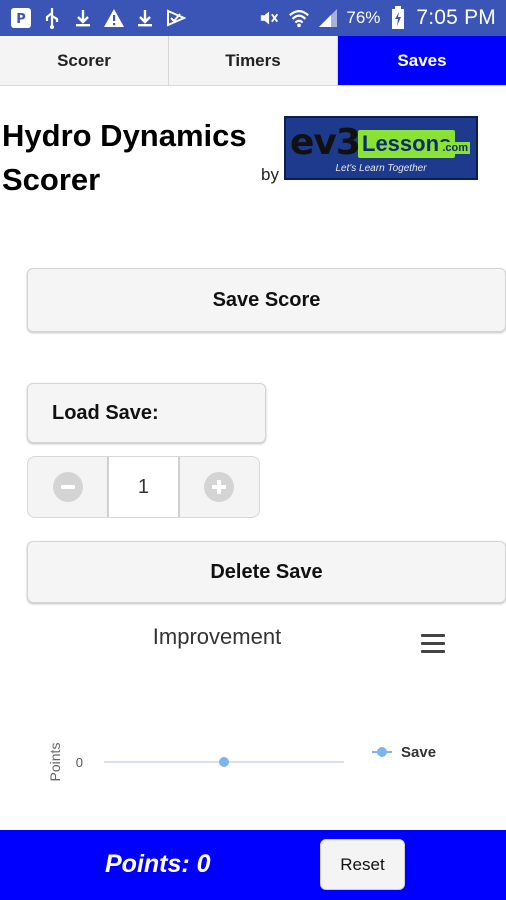 The height and width of the screenshot is (900, 506). I want to click on page-title: Hydro Dynamics Scorer, so click(132, 158).